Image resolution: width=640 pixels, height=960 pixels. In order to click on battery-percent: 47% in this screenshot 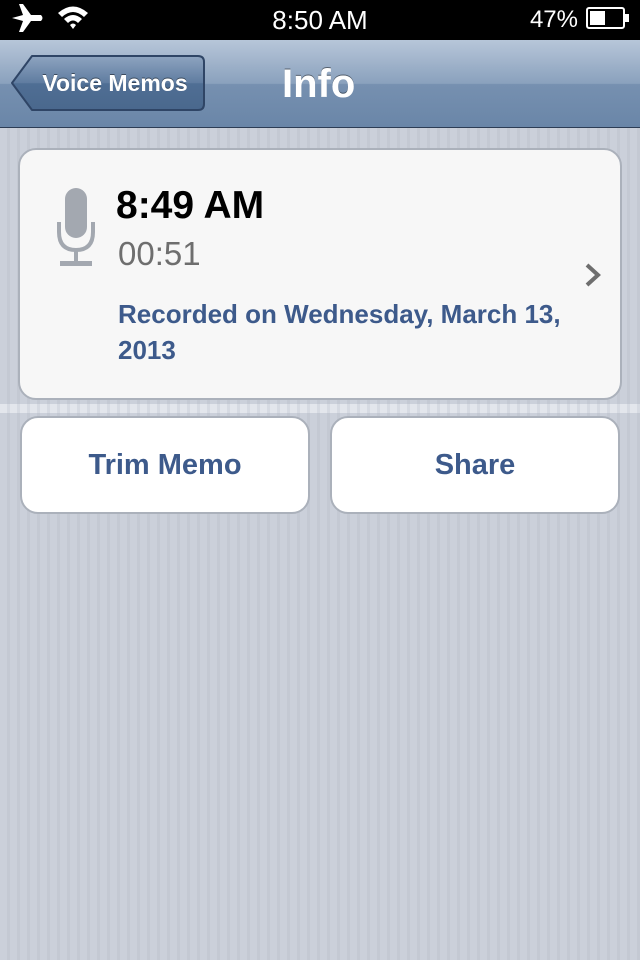, I will do `click(553, 19)`.